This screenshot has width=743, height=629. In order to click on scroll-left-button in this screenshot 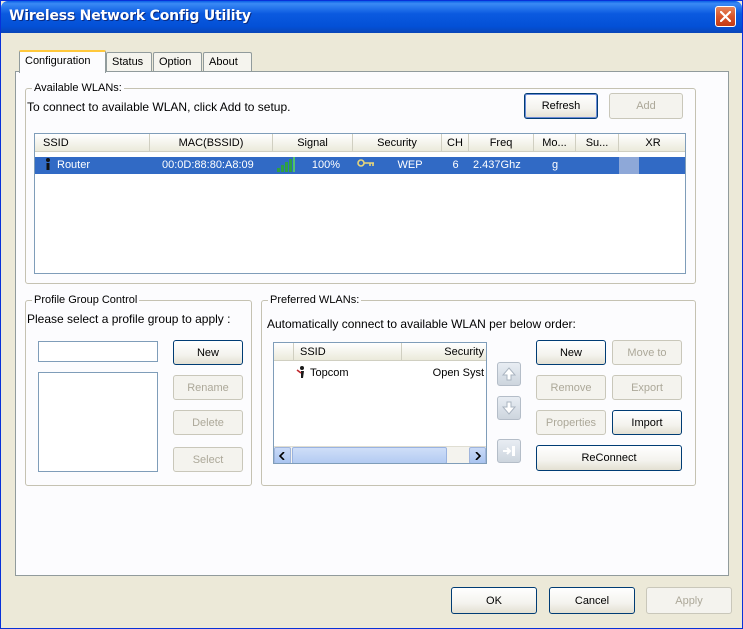, I will do `click(282, 455)`.